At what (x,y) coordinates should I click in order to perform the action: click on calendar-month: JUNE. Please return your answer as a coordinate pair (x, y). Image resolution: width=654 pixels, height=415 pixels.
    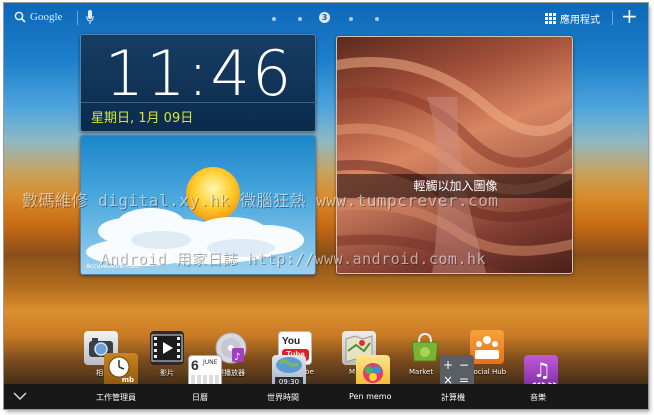
    Looking at the image, I should click on (210, 362).